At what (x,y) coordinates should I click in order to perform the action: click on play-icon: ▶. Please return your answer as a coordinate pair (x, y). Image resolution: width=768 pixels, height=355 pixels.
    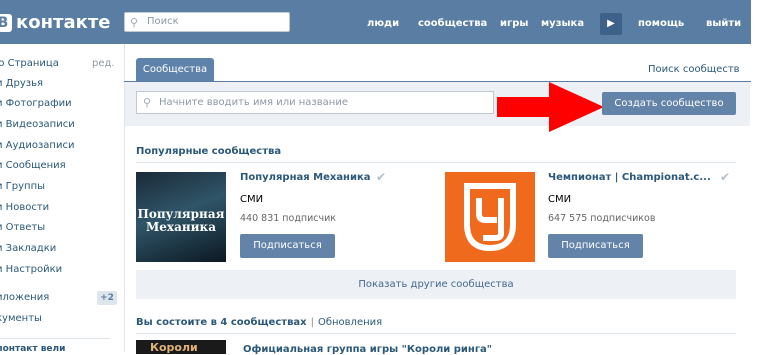
    Looking at the image, I should click on (611, 23).